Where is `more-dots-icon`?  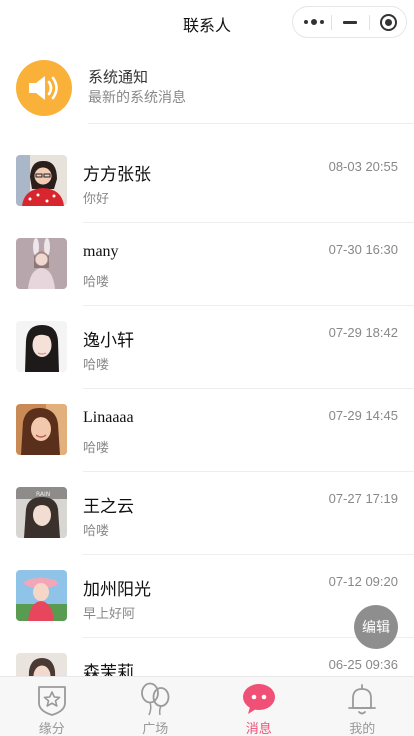 more-dots-icon is located at coordinates (314, 22).